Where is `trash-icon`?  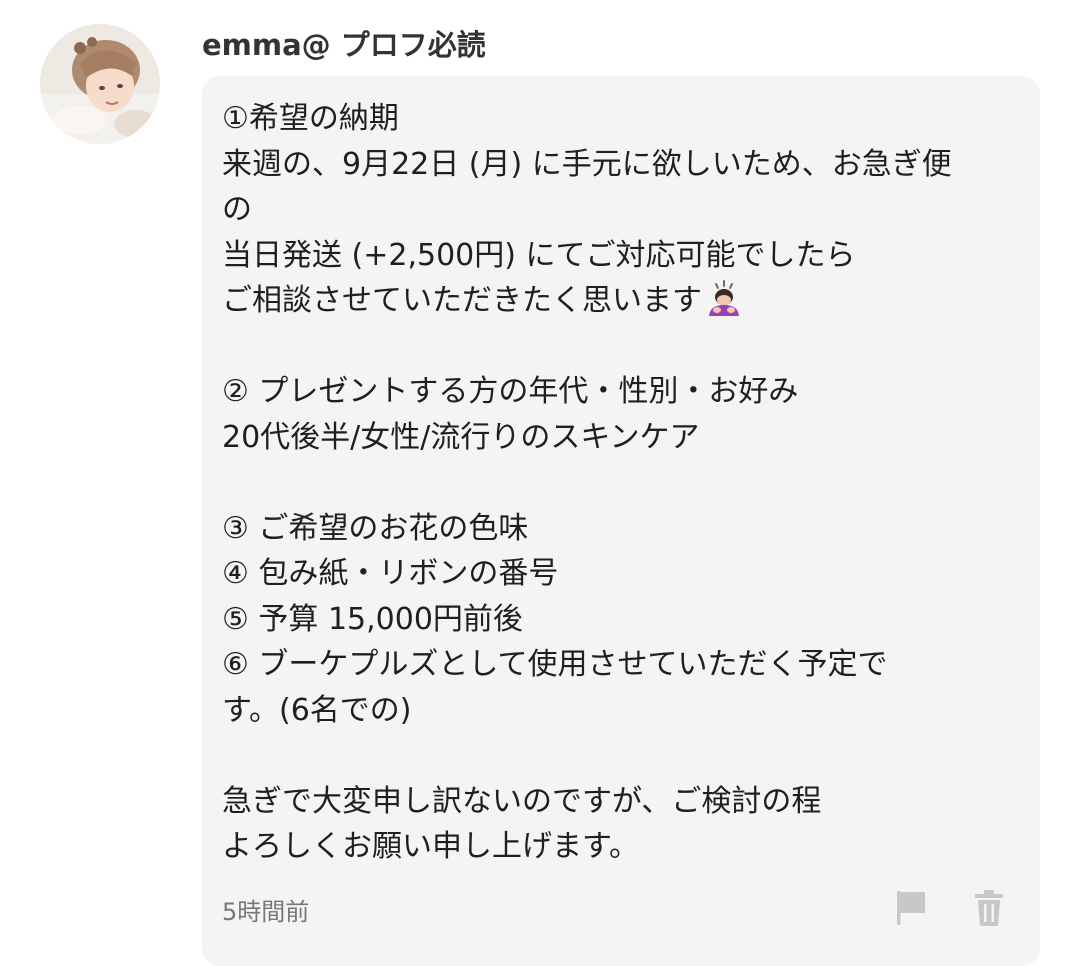
trash-icon is located at coordinates (989, 908).